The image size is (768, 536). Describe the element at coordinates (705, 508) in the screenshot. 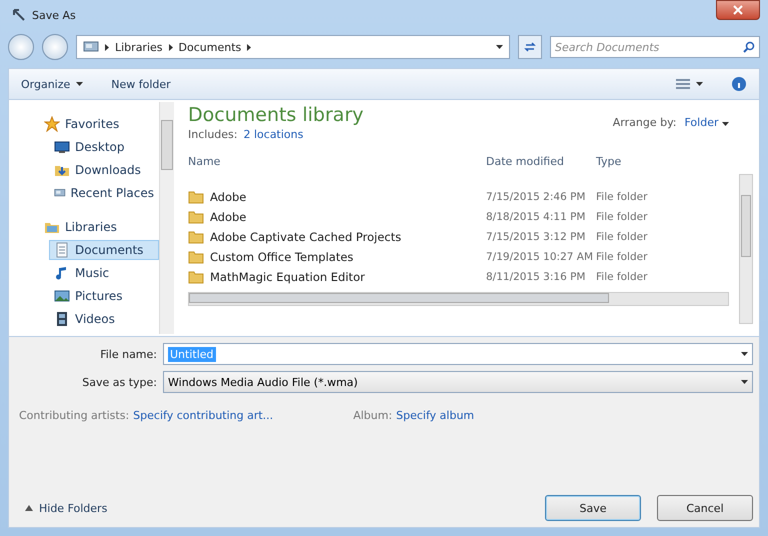

I see `dialog-button: Cancel` at that location.